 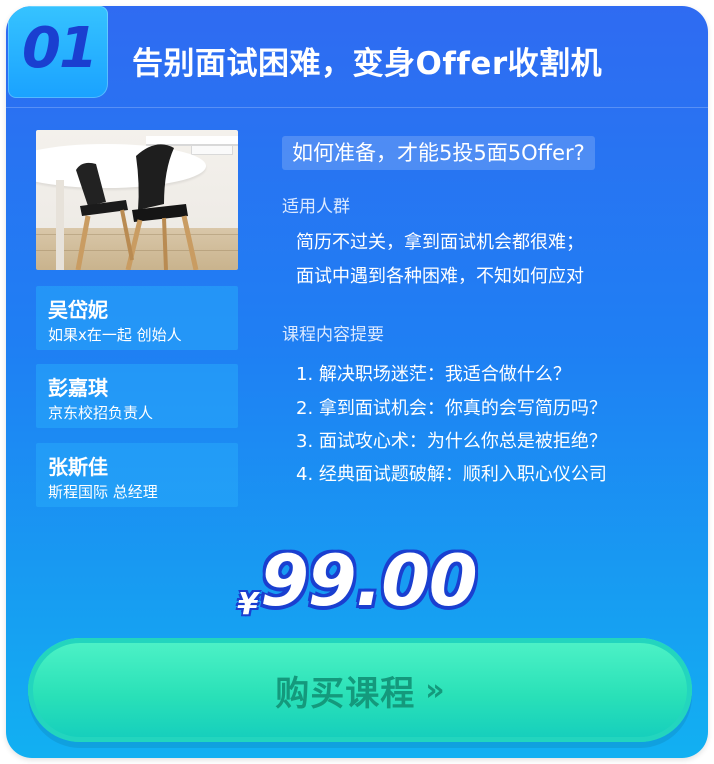 What do you see at coordinates (345, 693) in the screenshot?
I see `buy-button-label: 购买课程` at bounding box center [345, 693].